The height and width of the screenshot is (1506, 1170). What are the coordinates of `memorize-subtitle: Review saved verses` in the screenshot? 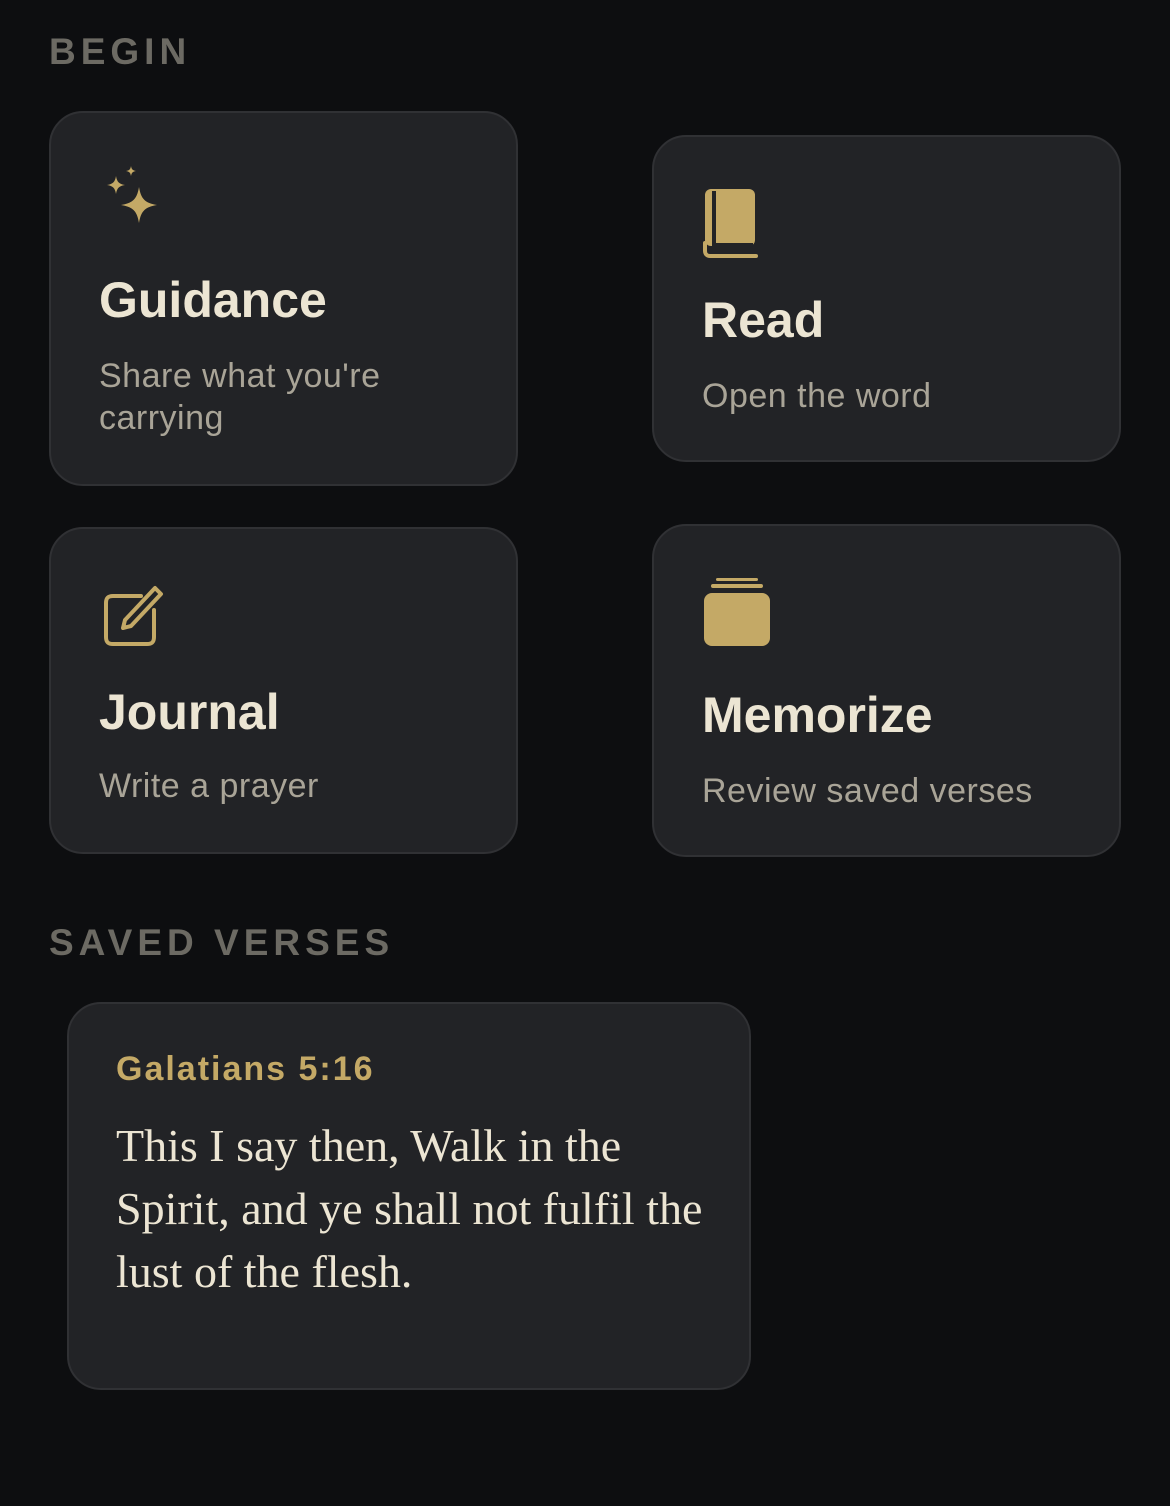 It's located at (867, 791).